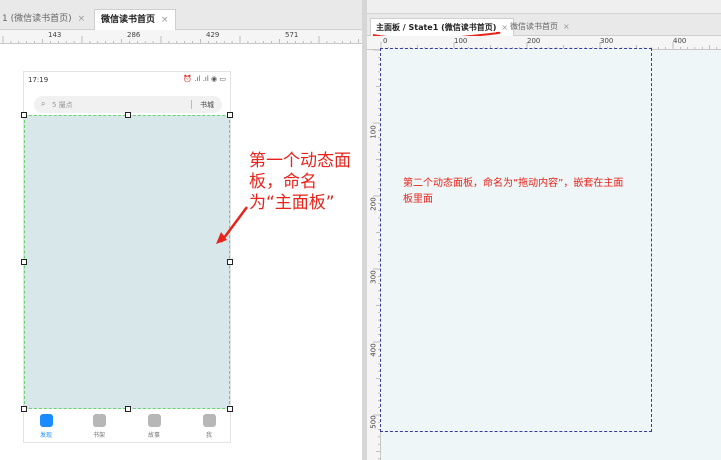 The image size is (721, 460). Describe the element at coordinates (292, 35) in the screenshot. I see `ruler-label: 571` at that location.